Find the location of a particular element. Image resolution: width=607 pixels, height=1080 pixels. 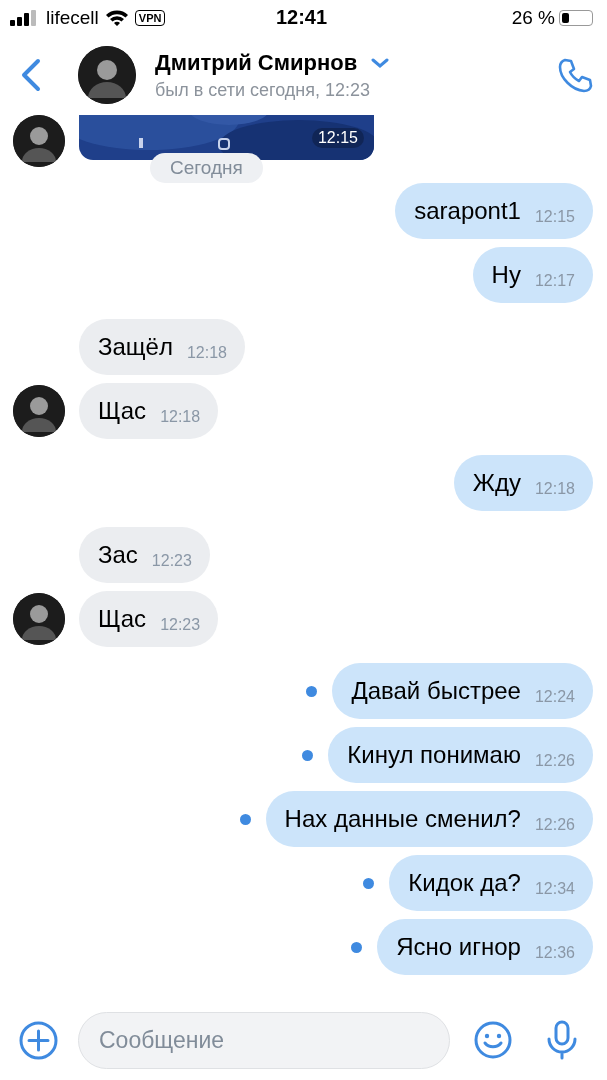

message-text: Защёл is located at coordinates (135, 347).